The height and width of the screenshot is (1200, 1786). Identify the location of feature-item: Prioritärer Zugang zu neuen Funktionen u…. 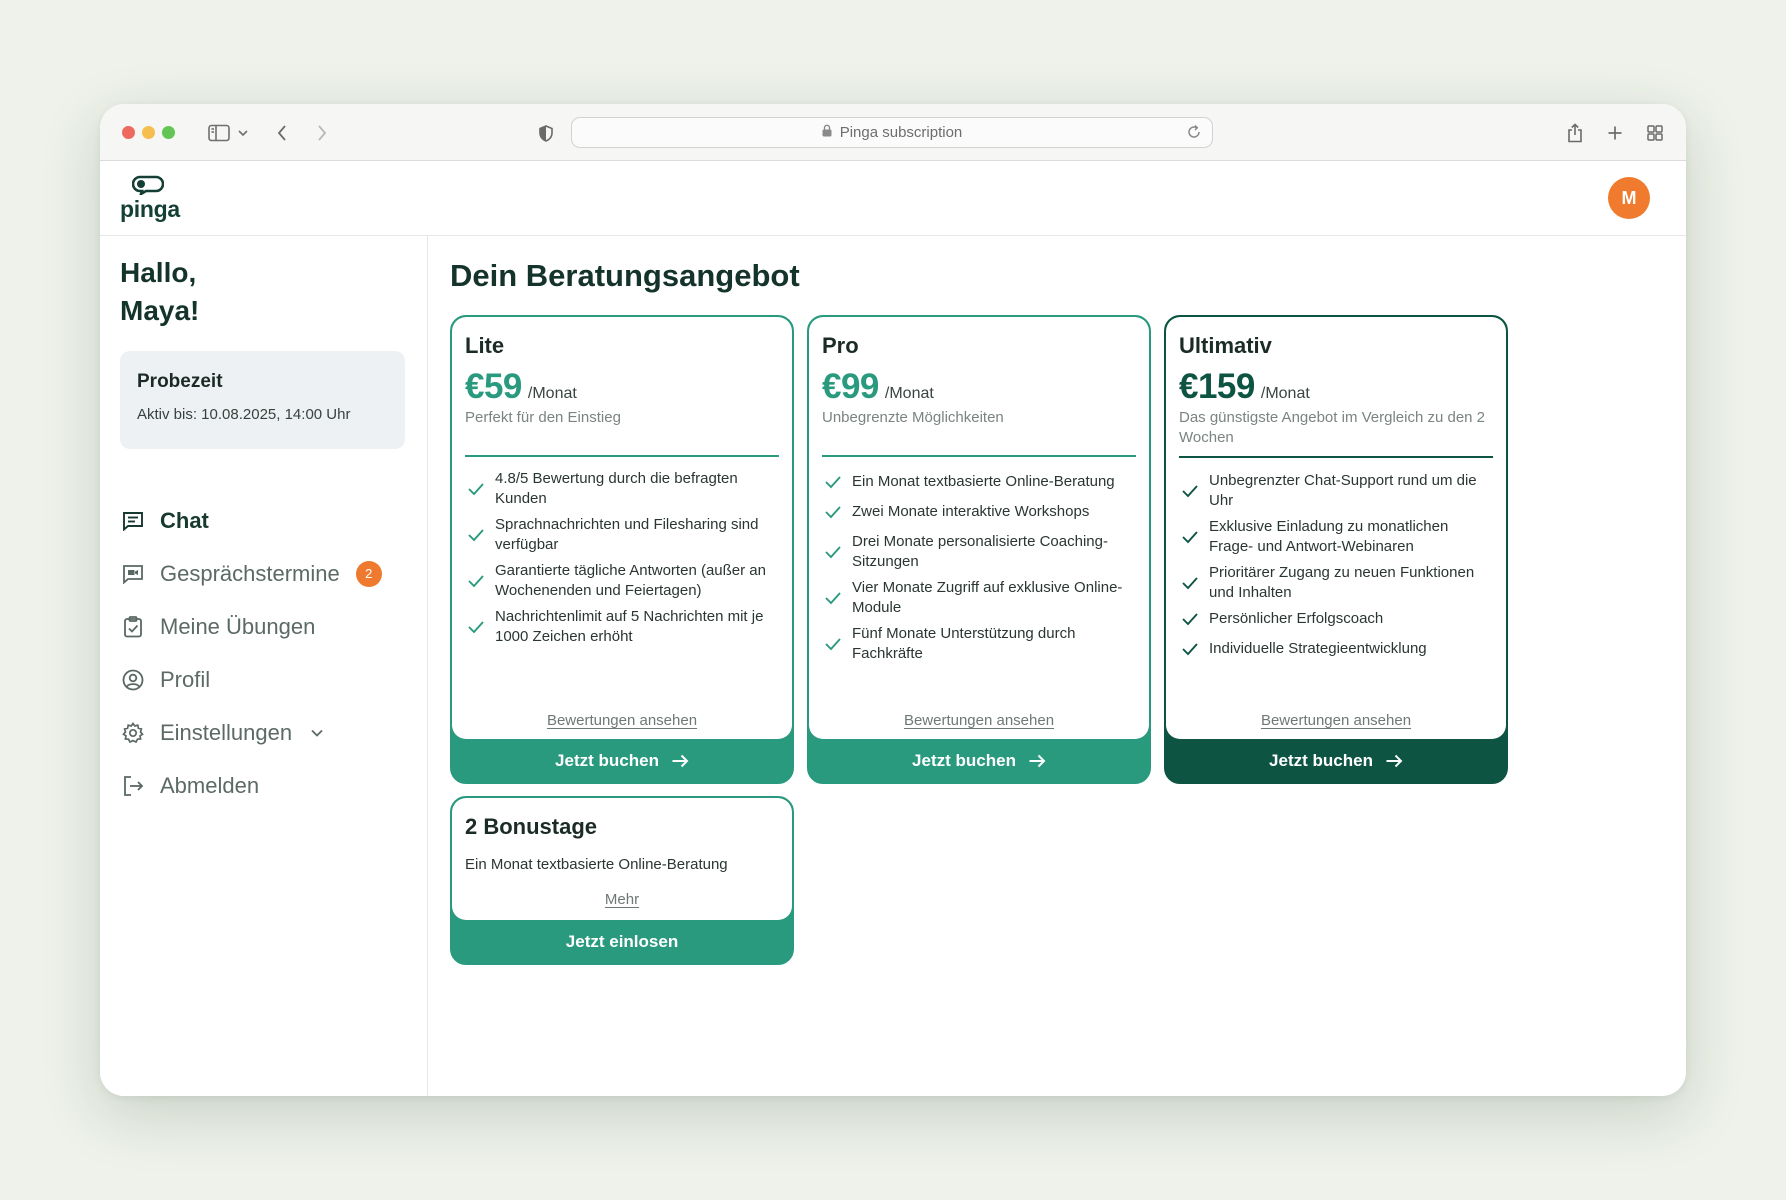
(1337, 583).